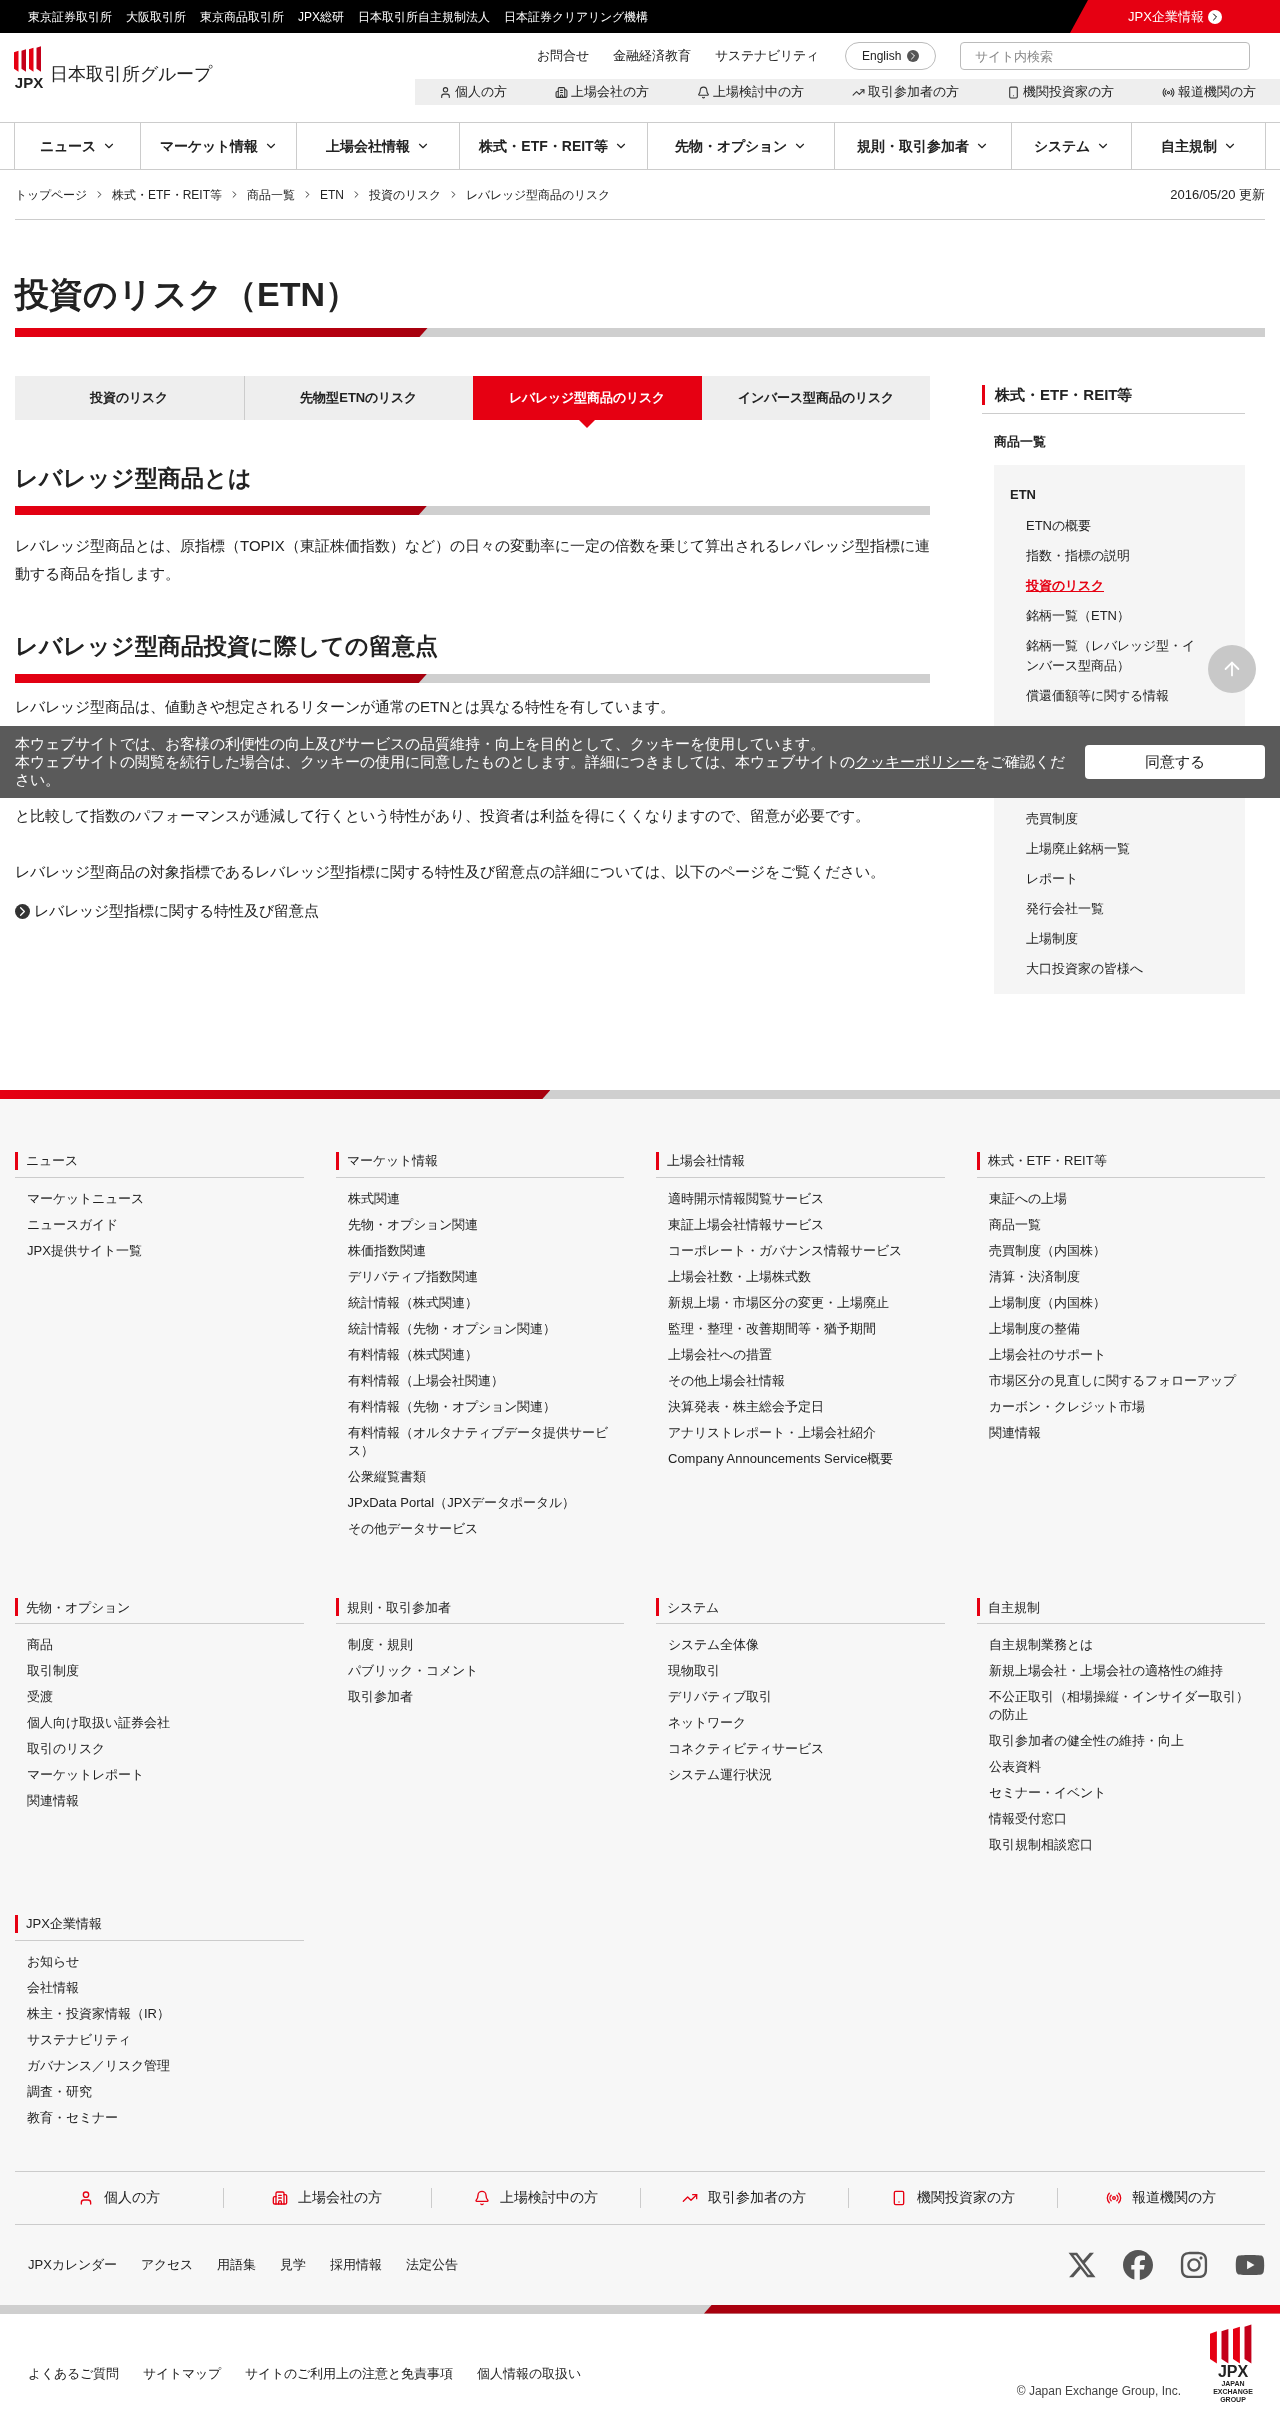  What do you see at coordinates (1126, 1845) in the screenshot?
I see `footer-link: 取引規制相談窓口` at bounding box center [1126, 1845].